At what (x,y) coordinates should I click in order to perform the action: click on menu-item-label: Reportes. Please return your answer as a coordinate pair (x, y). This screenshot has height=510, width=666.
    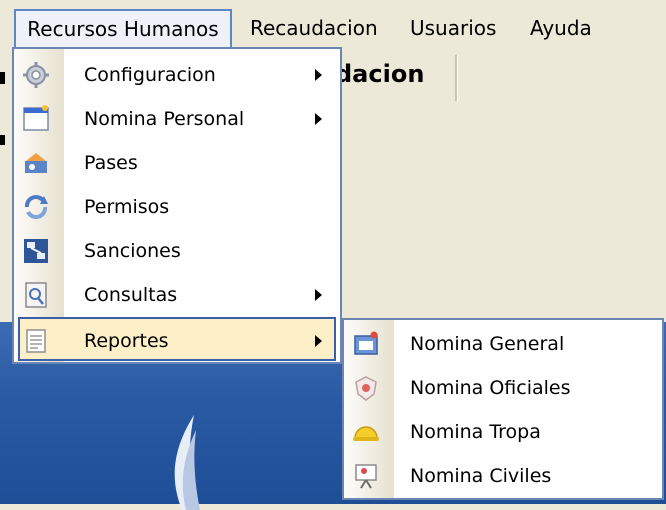
    Looking at the image, I should click on (126, 341).